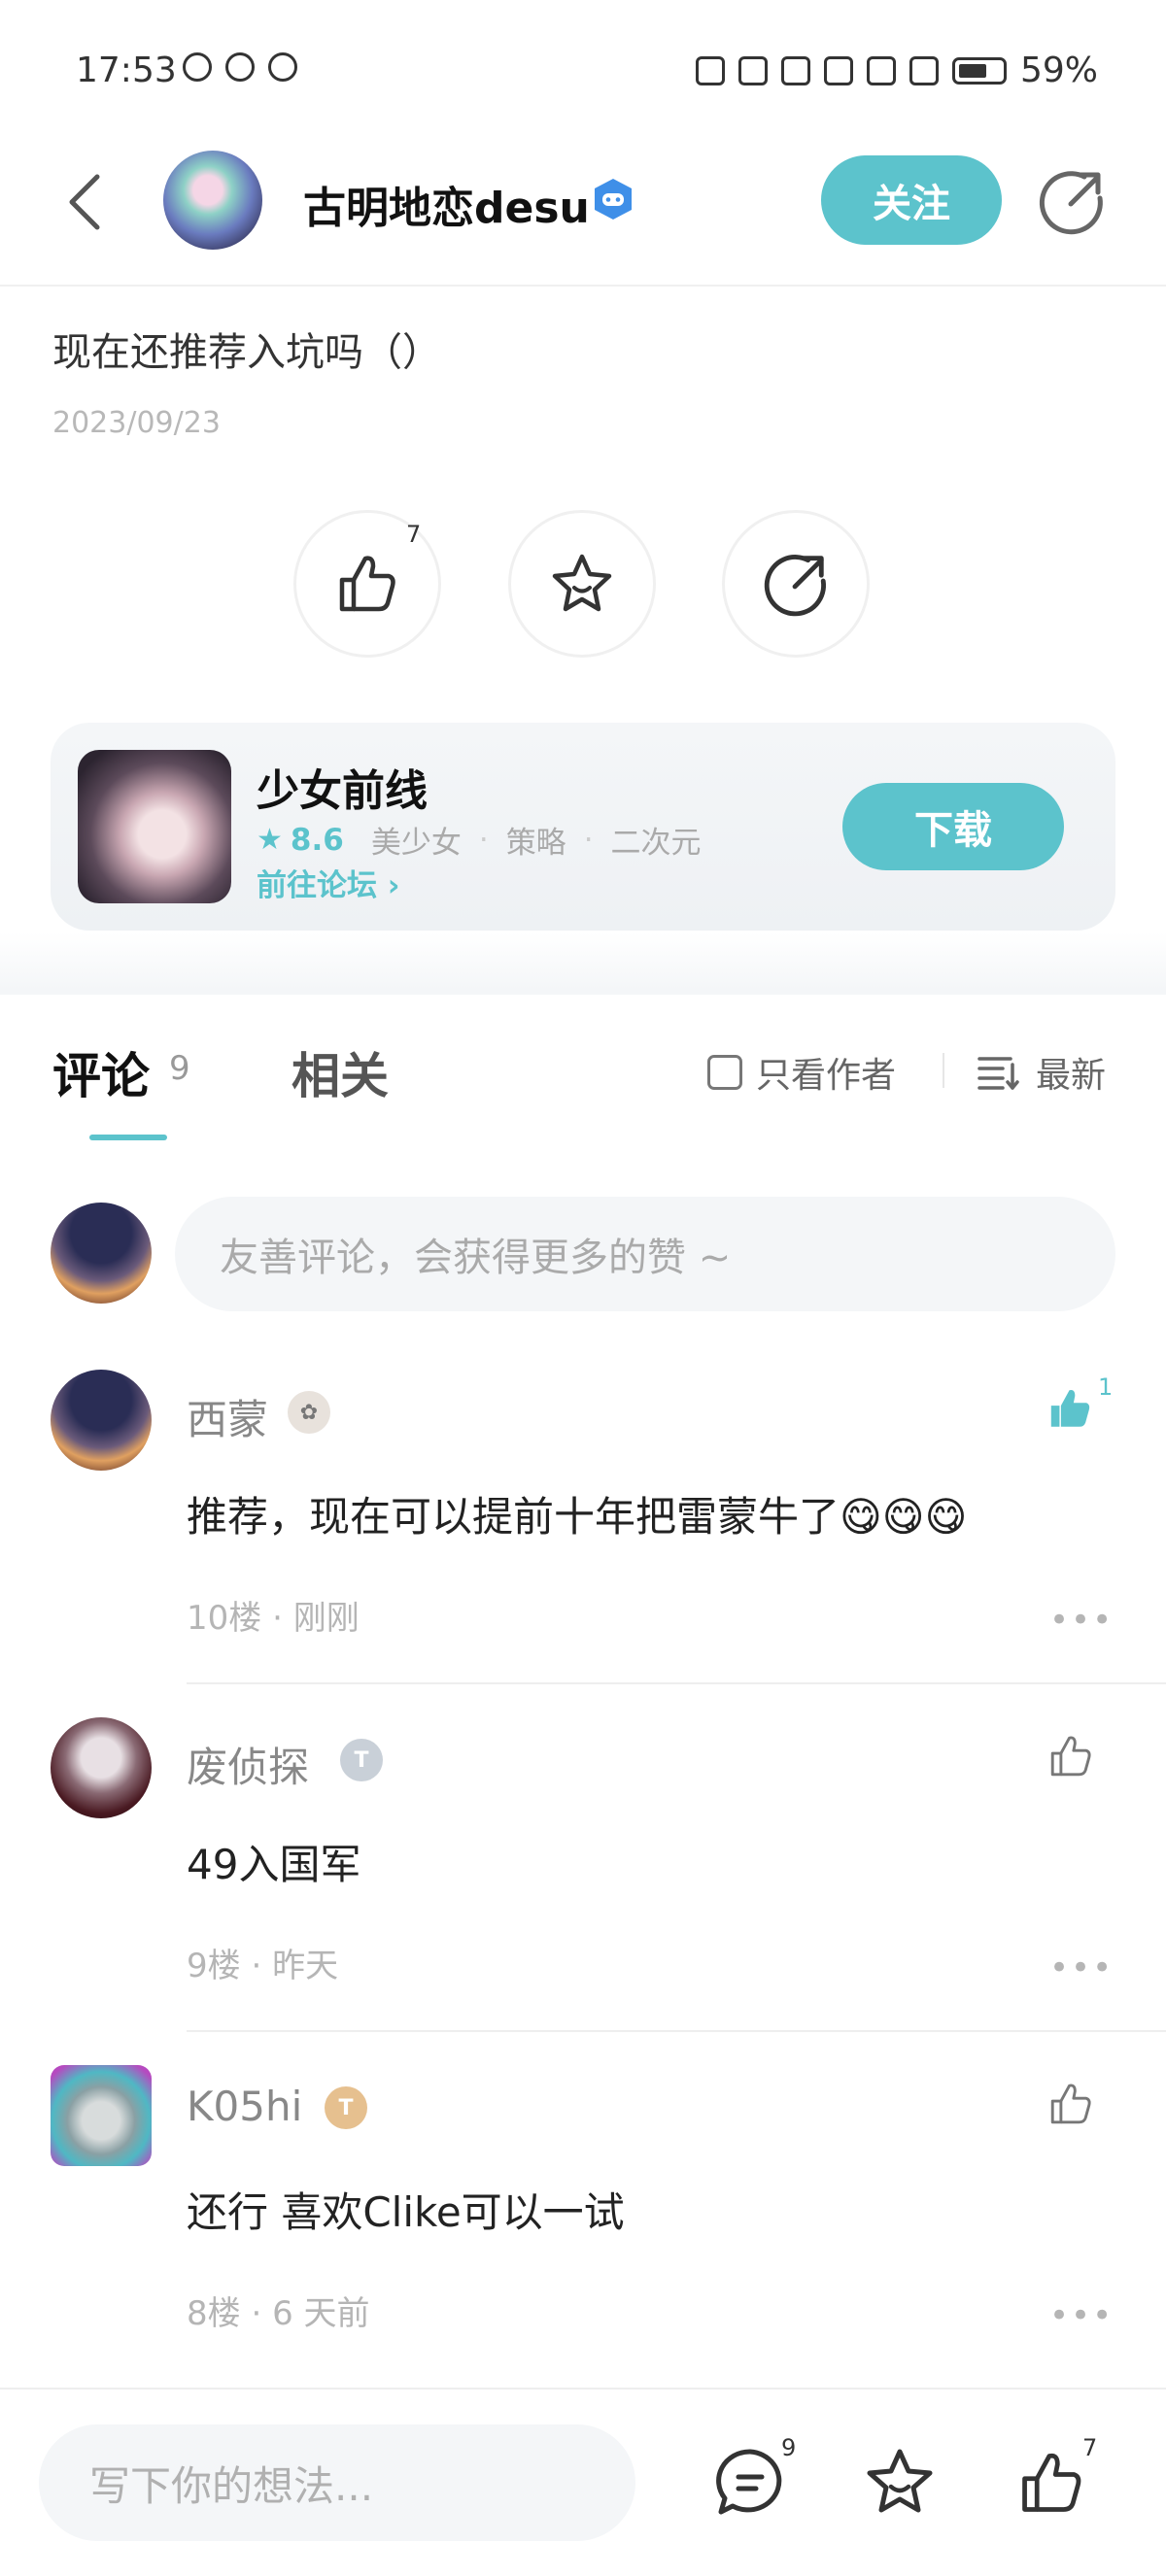 This screenshot has height=2576, width=1166. I want to click on notification-icons, so click(240, 67).